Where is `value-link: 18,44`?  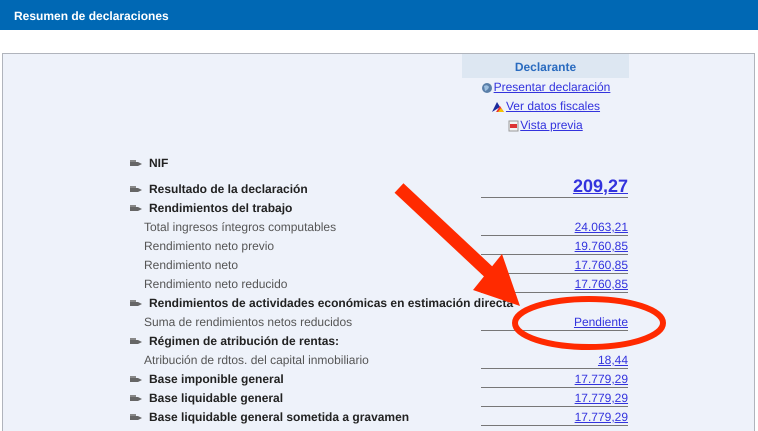 value-link: 18,44 is located at coordinates (613, 360).